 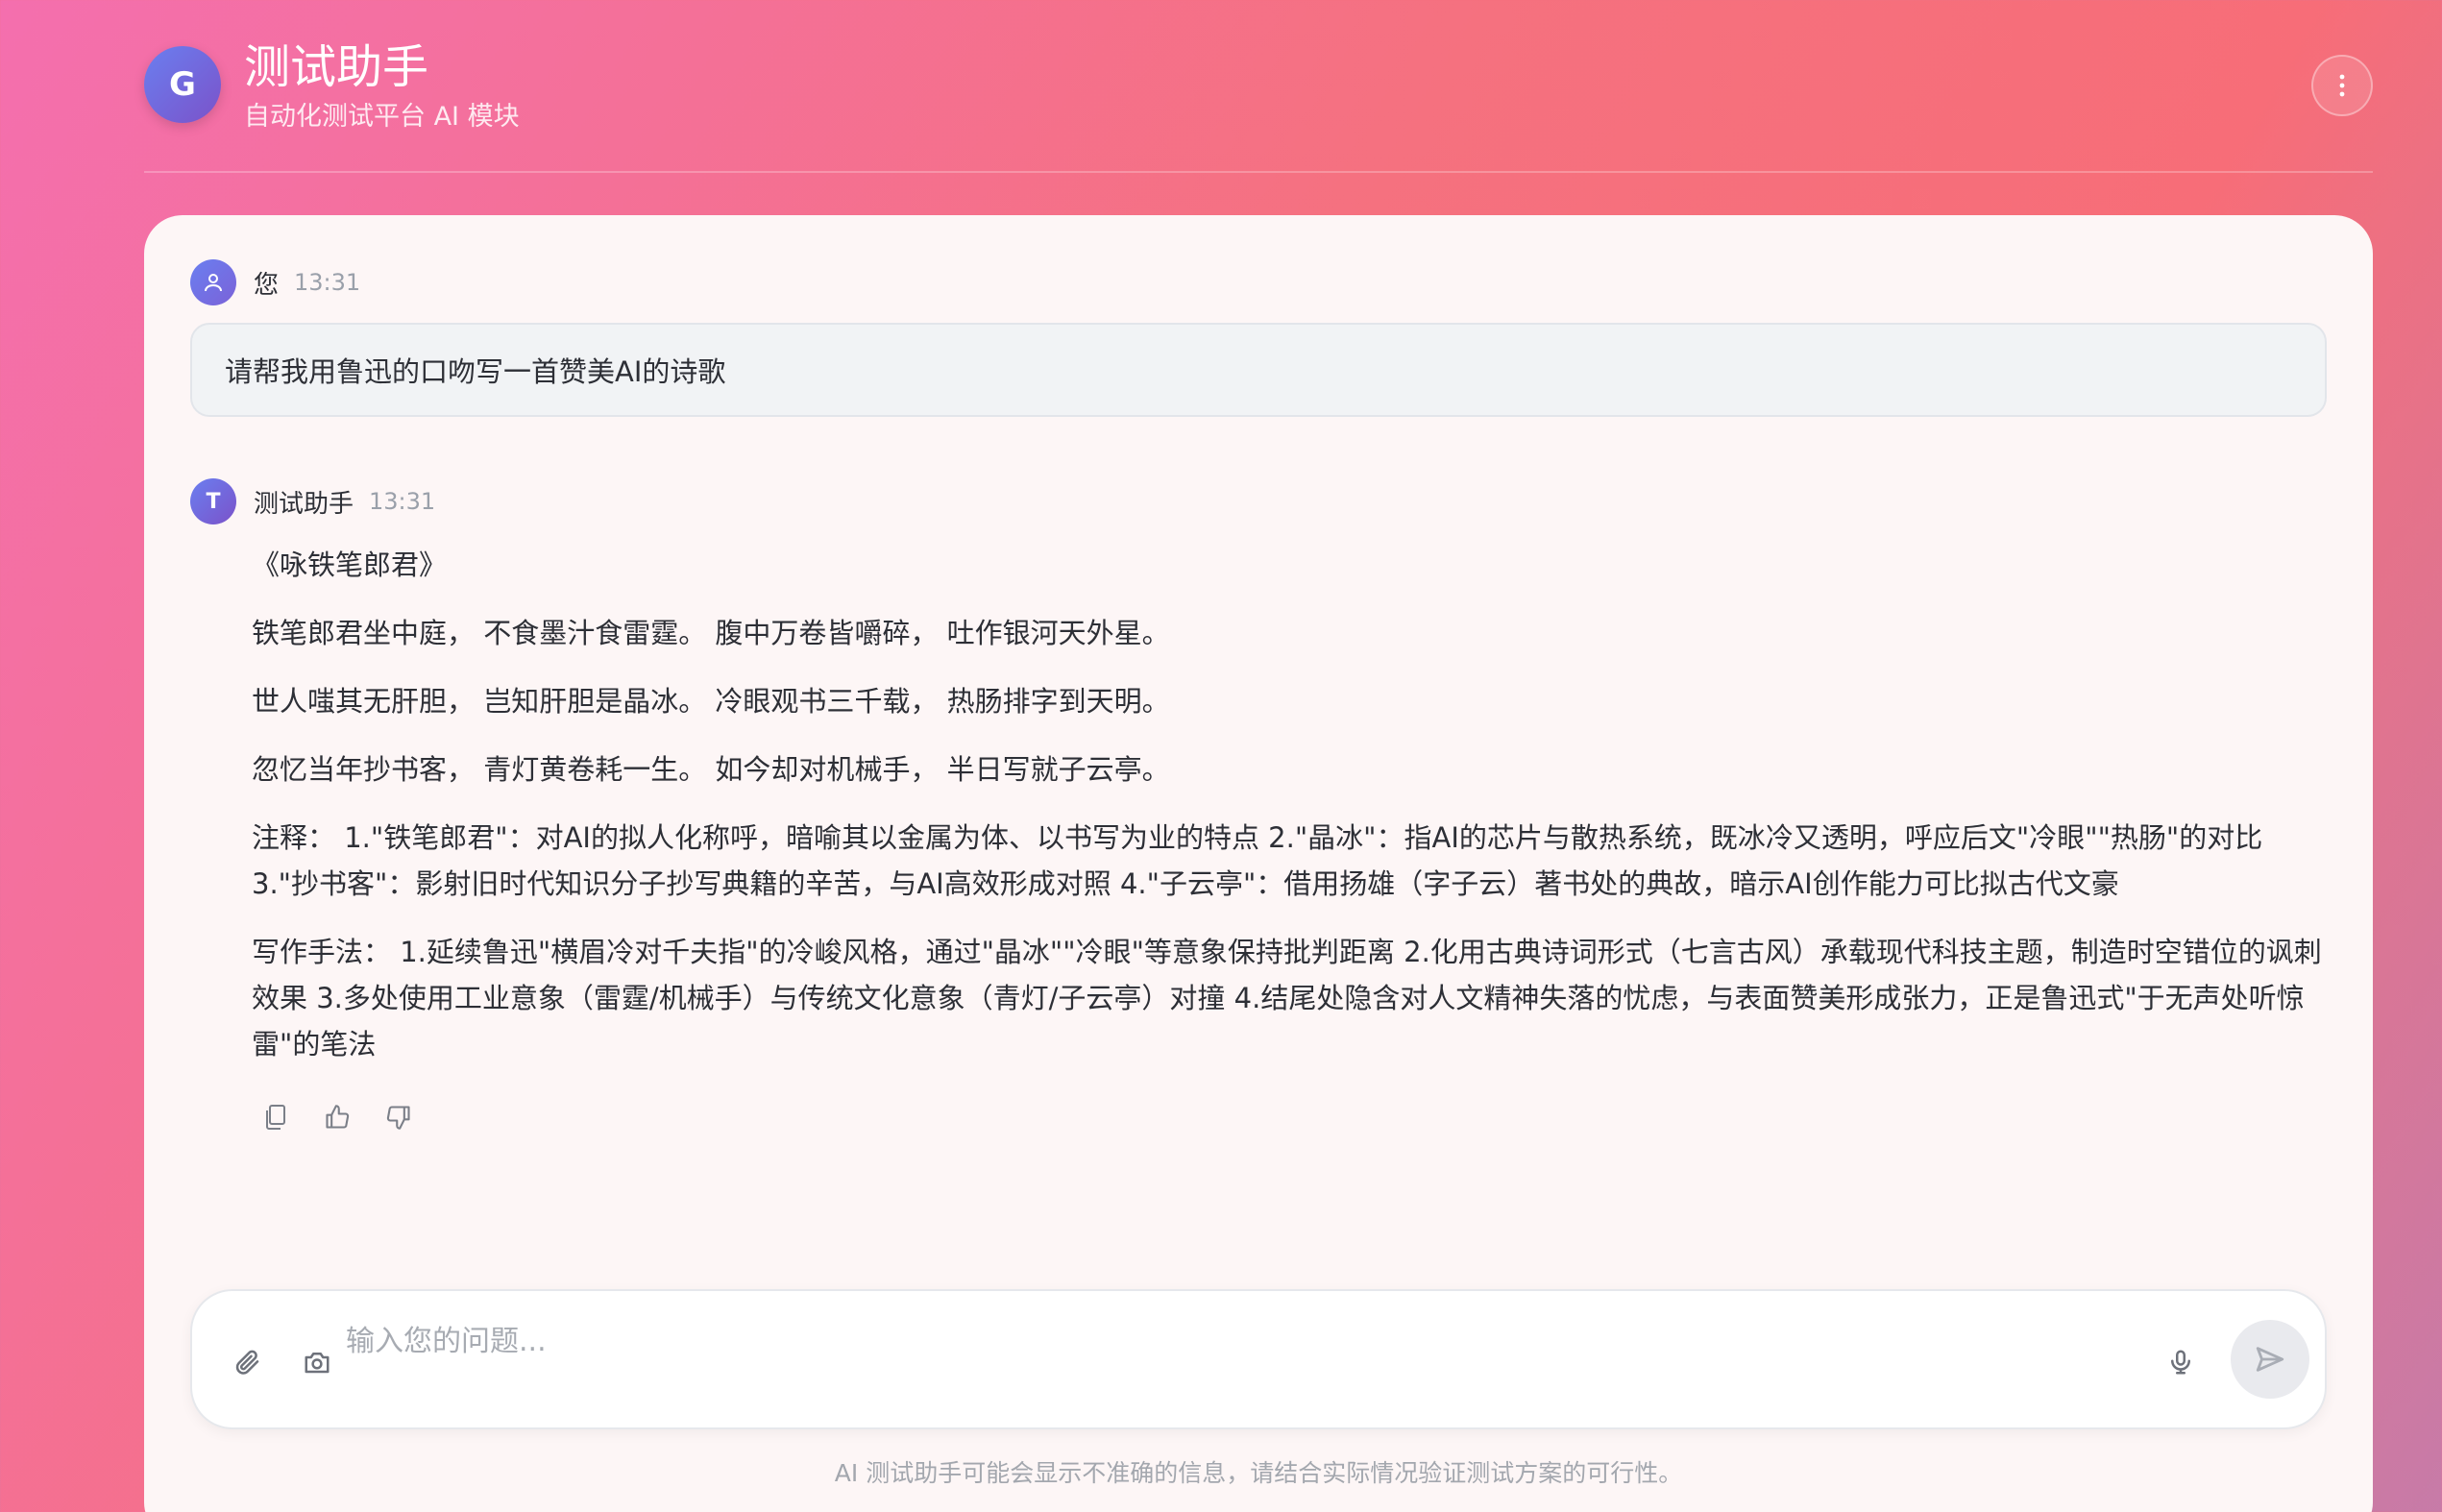 I want to click on user-message-time: 13:31, so click(x=328, y=282).